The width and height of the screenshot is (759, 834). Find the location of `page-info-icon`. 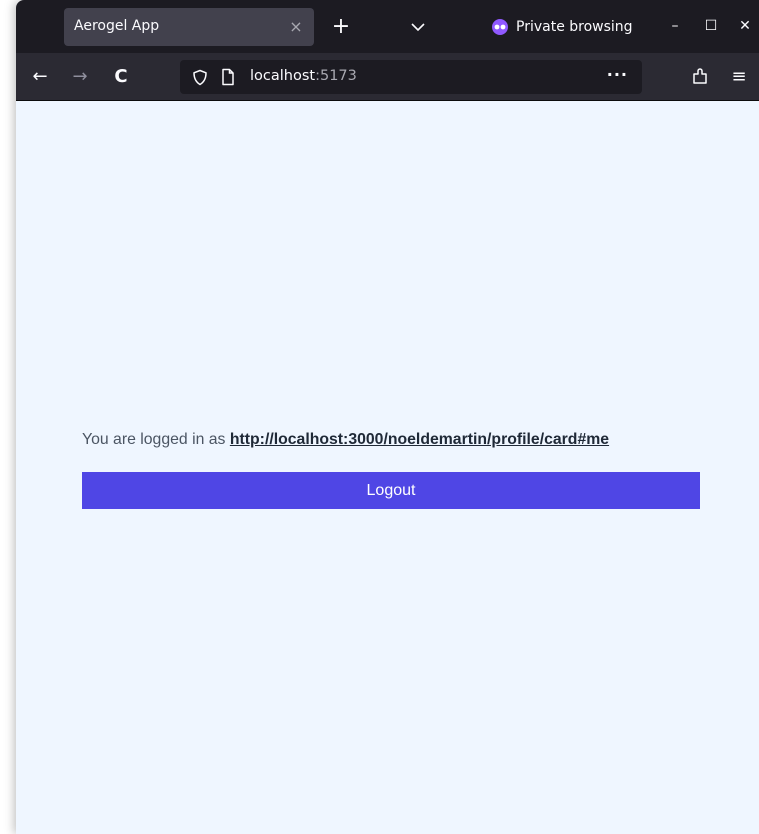

page-info-icon is located at coordinates (228, 79).